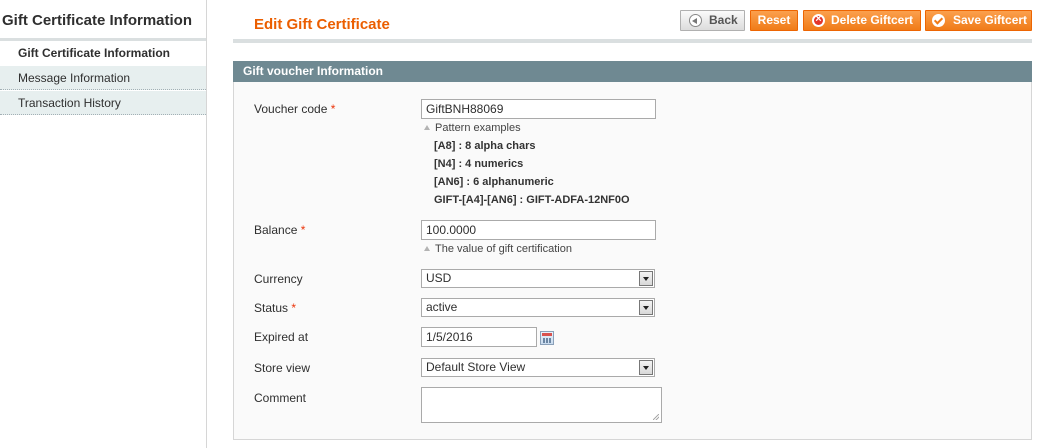 Image resolution: width=1038 pixels, height=448 pixels. I want to click on expired-at-label: Expired at, so click(281, 337).